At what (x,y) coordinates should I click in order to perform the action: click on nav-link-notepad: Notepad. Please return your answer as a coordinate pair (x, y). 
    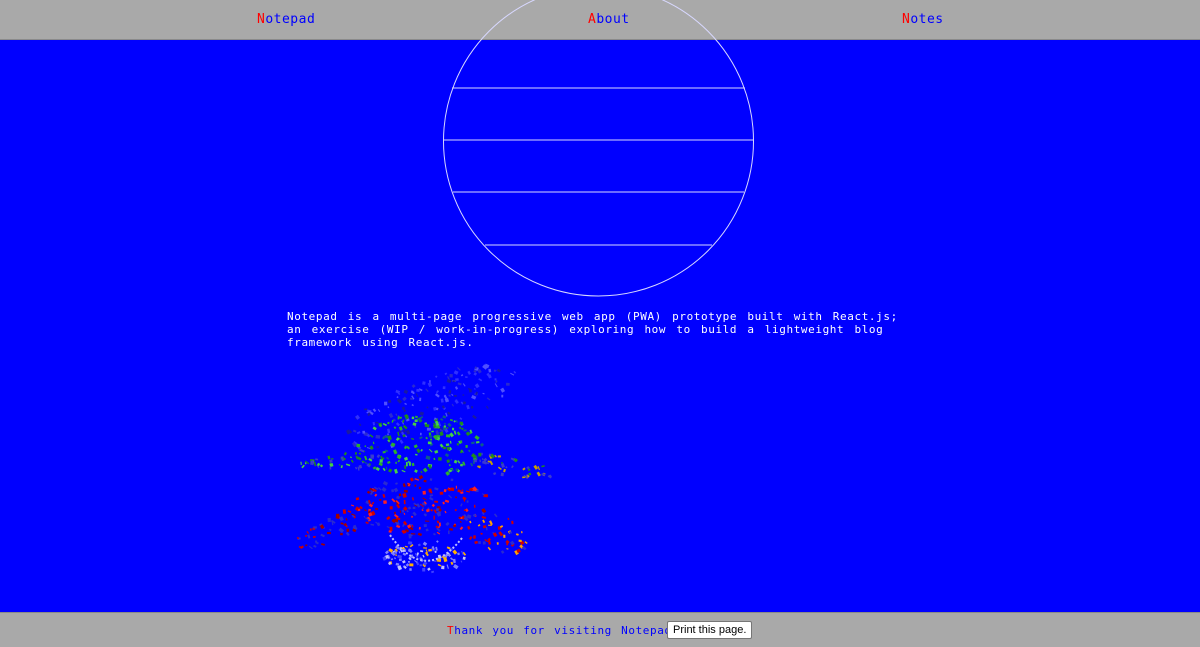
    Looking at the image, I should click on (286, 19).